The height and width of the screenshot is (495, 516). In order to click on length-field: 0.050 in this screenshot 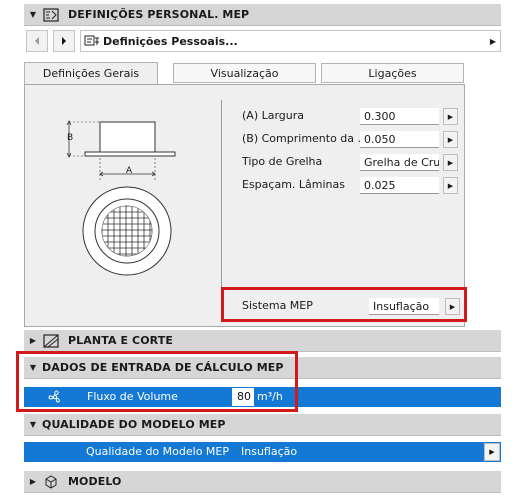, I will do `click(399, 139)`.